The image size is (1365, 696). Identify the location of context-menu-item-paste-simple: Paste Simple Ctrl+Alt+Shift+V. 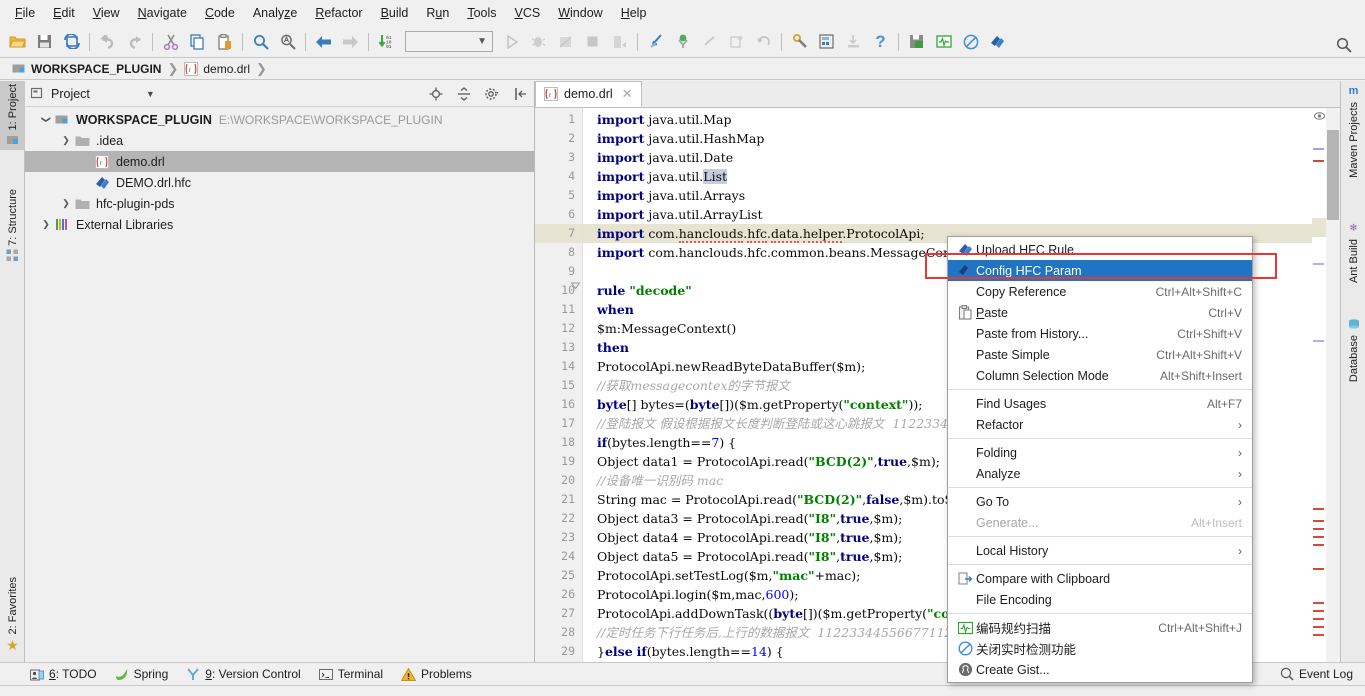
(1100, 354).